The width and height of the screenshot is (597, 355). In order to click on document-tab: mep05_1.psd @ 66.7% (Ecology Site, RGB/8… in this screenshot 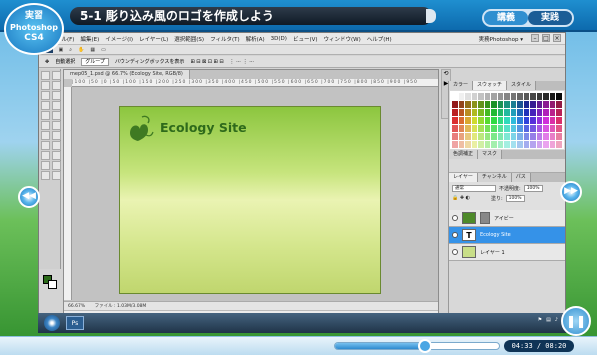, I will do `click(127, 74)`.